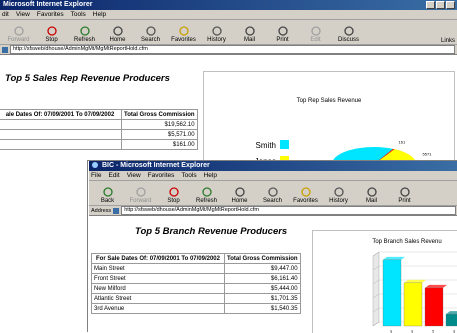  I want to click on front-page-heading: Top 5 Branch Revenue Producers, so click(211, 231).